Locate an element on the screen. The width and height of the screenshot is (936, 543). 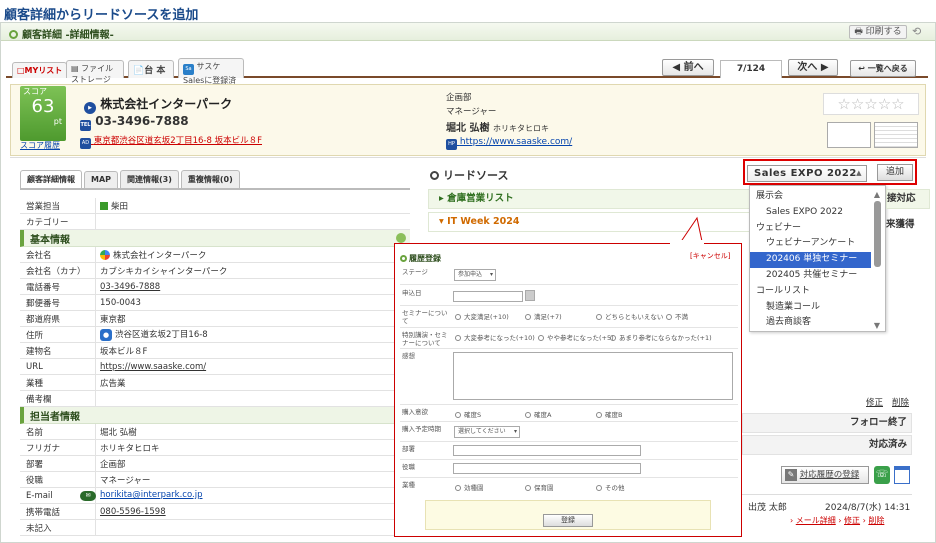
tab-script: 📄台 本 is located at coordinates (151, 69).